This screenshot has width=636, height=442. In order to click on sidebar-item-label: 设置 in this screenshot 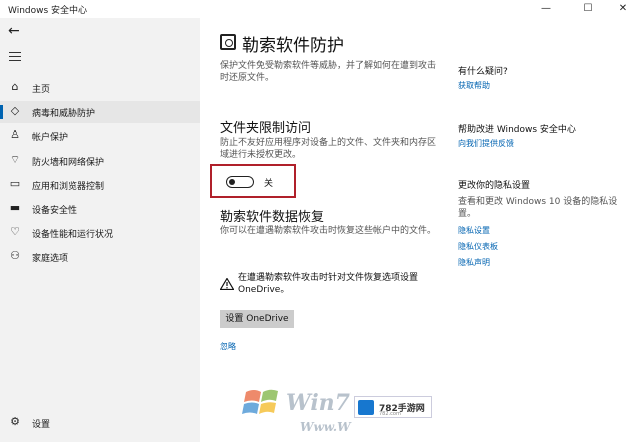, I will do `click(41, 425)`.